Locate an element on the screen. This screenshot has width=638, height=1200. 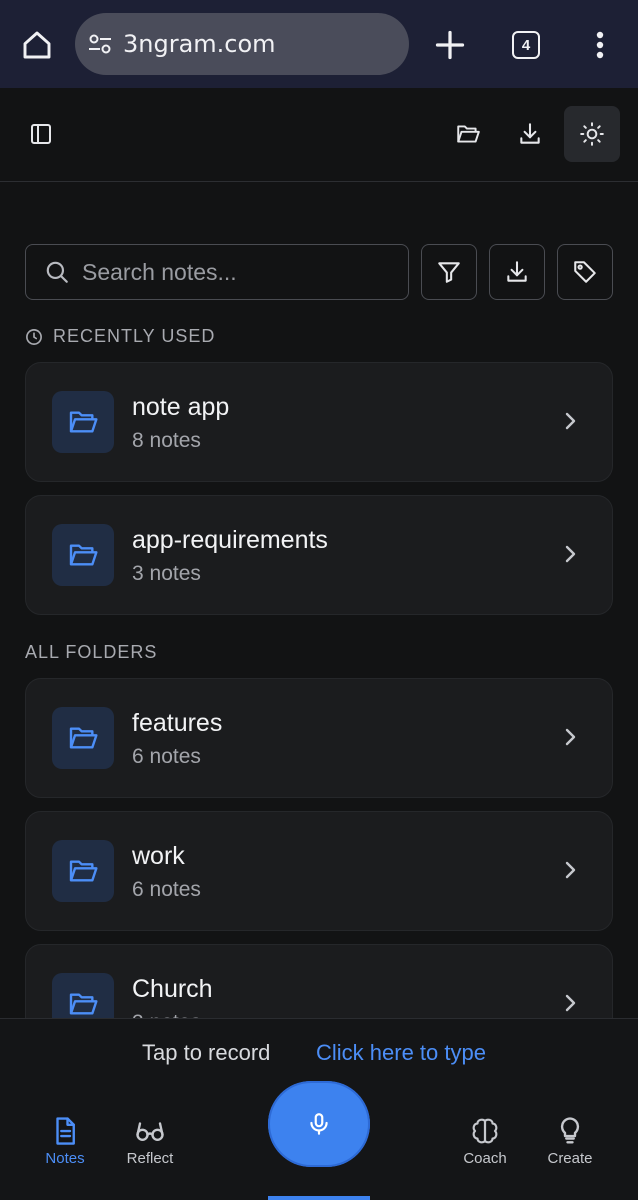
app-toolbar is located at coordinates (319, 135).